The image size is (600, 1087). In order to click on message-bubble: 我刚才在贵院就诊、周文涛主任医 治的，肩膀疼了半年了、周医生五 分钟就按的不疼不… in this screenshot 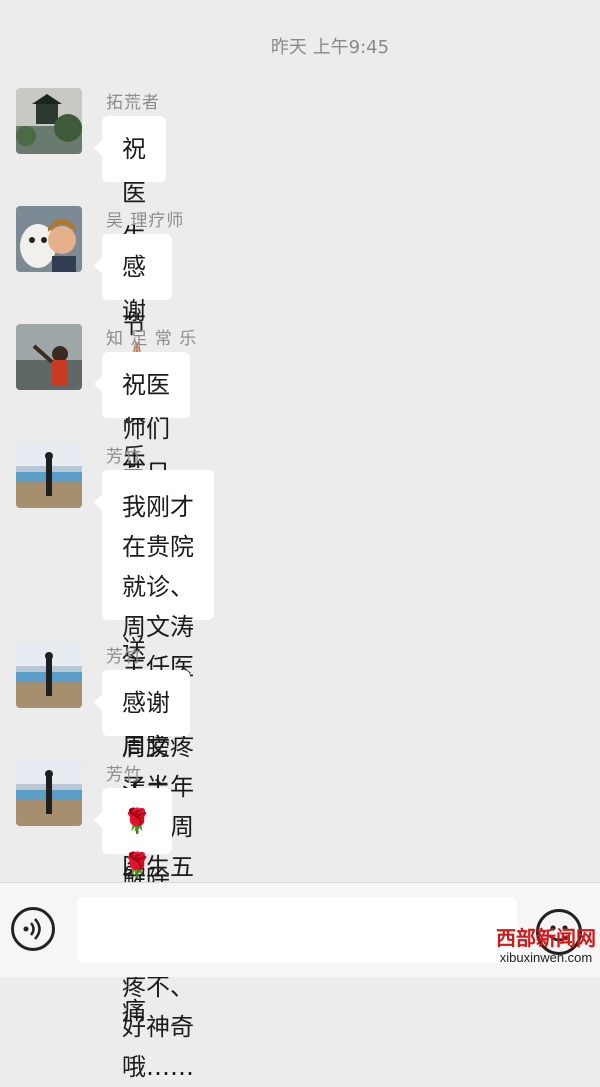, I will do `click(154, 775)`.